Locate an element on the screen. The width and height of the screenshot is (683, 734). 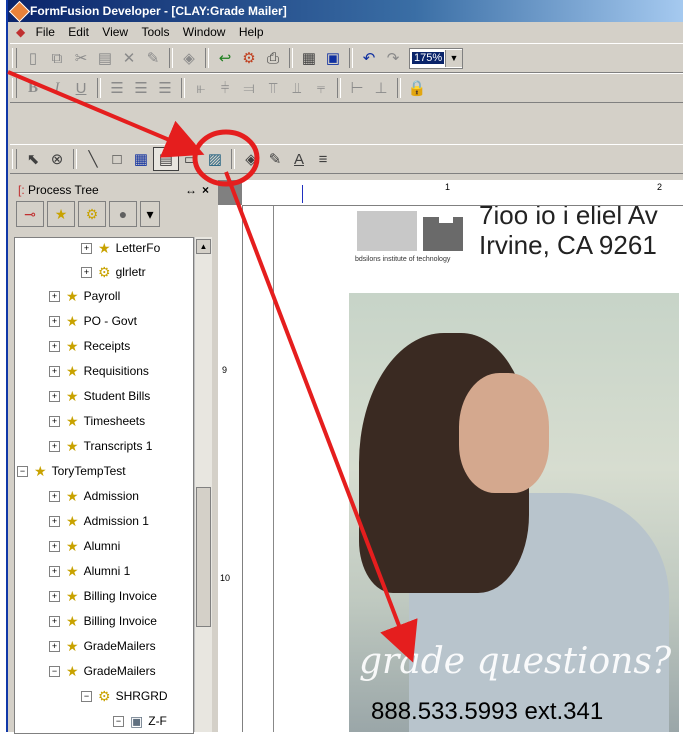
add-object-icon: ● is located at coordinates (123, 214).